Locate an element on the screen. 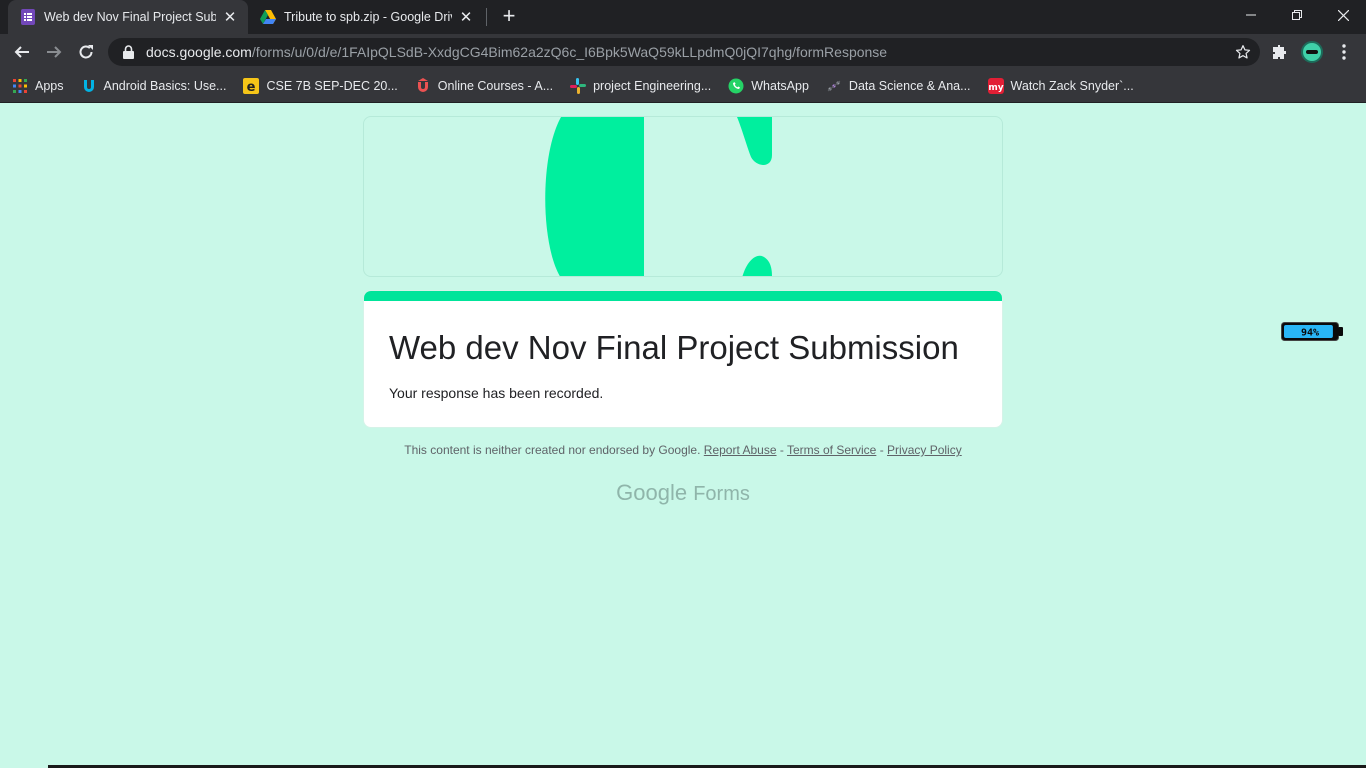 The width and height of the screenshot is (1366, 768). report-abuse-link: Report Abuse is located at coordinates (740, 450).